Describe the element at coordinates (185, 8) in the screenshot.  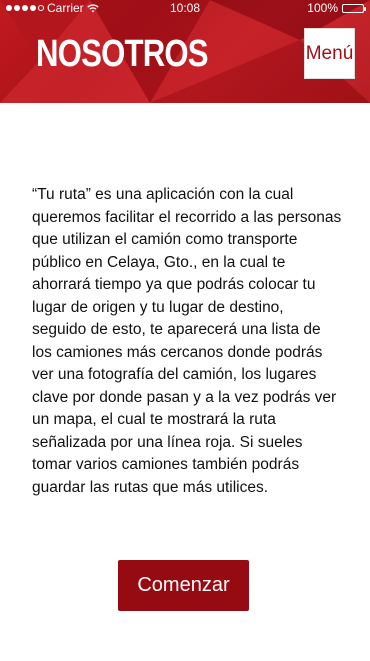
I see `status-bar: Carrier 10:08 100%` at that location.